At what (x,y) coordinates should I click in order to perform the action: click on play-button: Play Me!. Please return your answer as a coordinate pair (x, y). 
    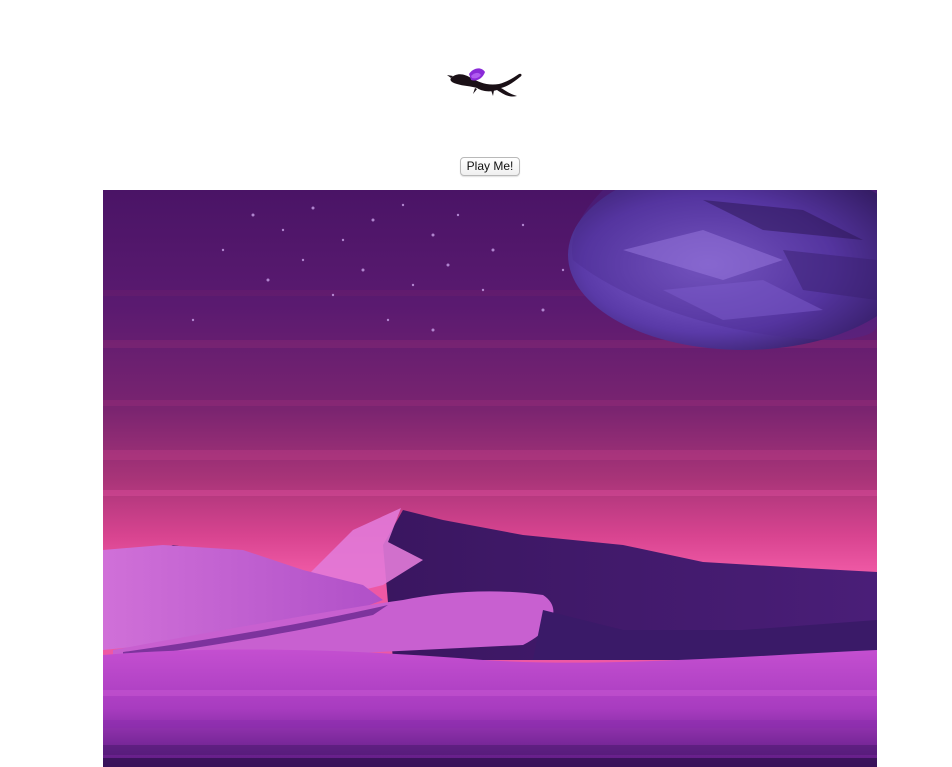
    Looking at the image, I should click on (490, 166).